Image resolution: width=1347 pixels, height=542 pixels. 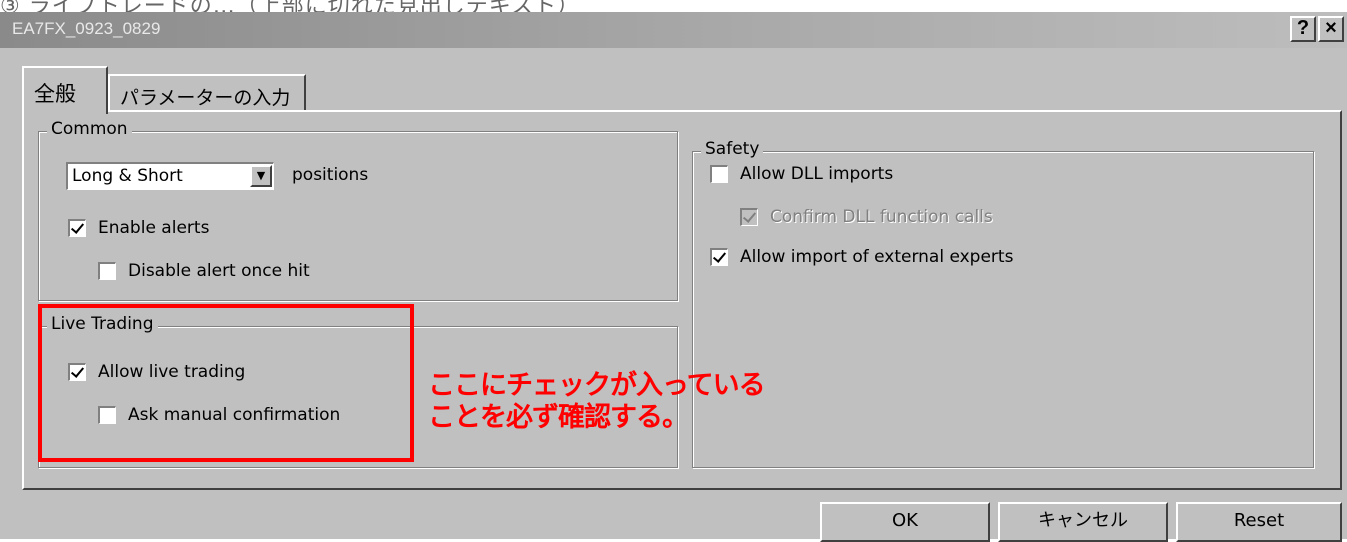 I want to click on annotation-note-line-1: ここにチェックが入っている, so click(x=597, y=385).